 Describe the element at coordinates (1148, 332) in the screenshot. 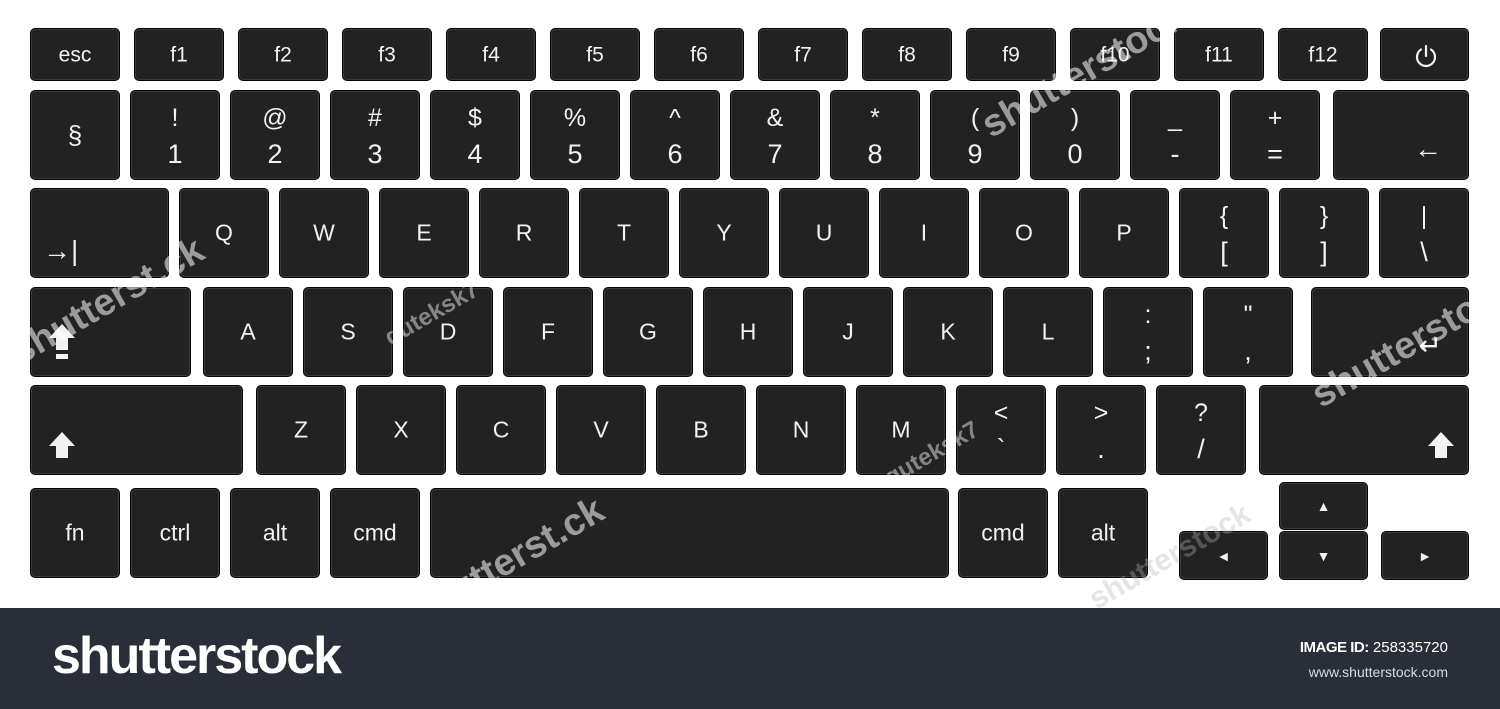

I see `key-semicolon: :;` at that location.